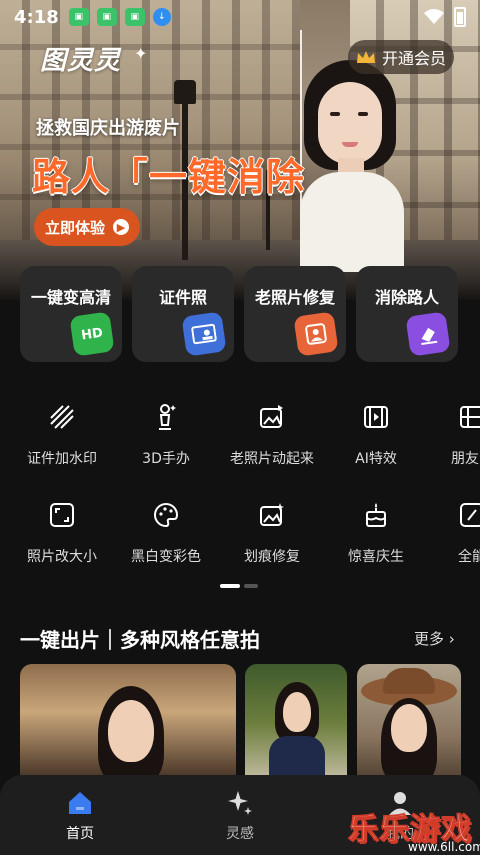  What do you see at coordinates (414, 829) in the screenshot?
I see `watermark: 乐乐游戏 www.6ll.com` at bounding box center [414, 829].